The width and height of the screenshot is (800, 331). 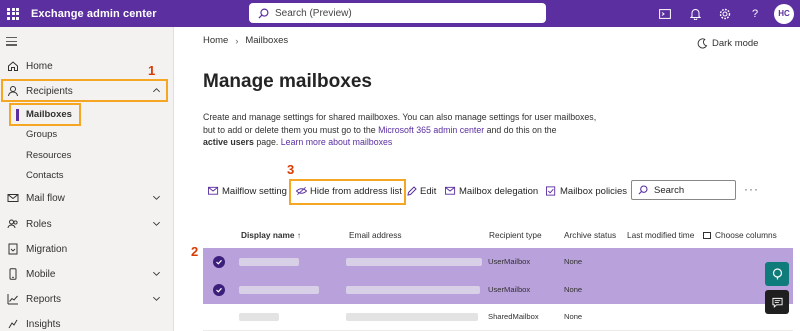 I want to click on mailbox-search-input: Search, so click(x=683, y=190).